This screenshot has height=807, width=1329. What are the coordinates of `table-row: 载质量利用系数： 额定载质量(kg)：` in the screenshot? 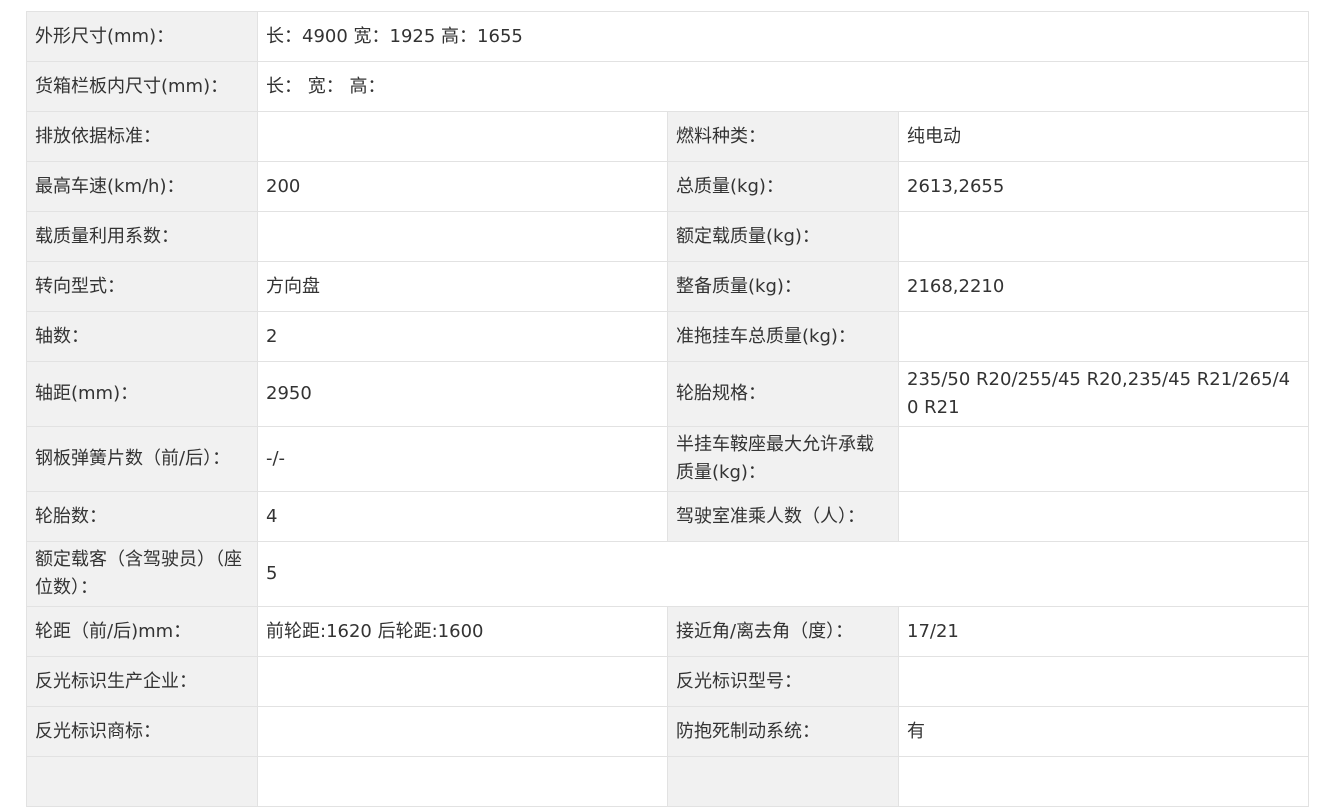 It's located at (668, 236).